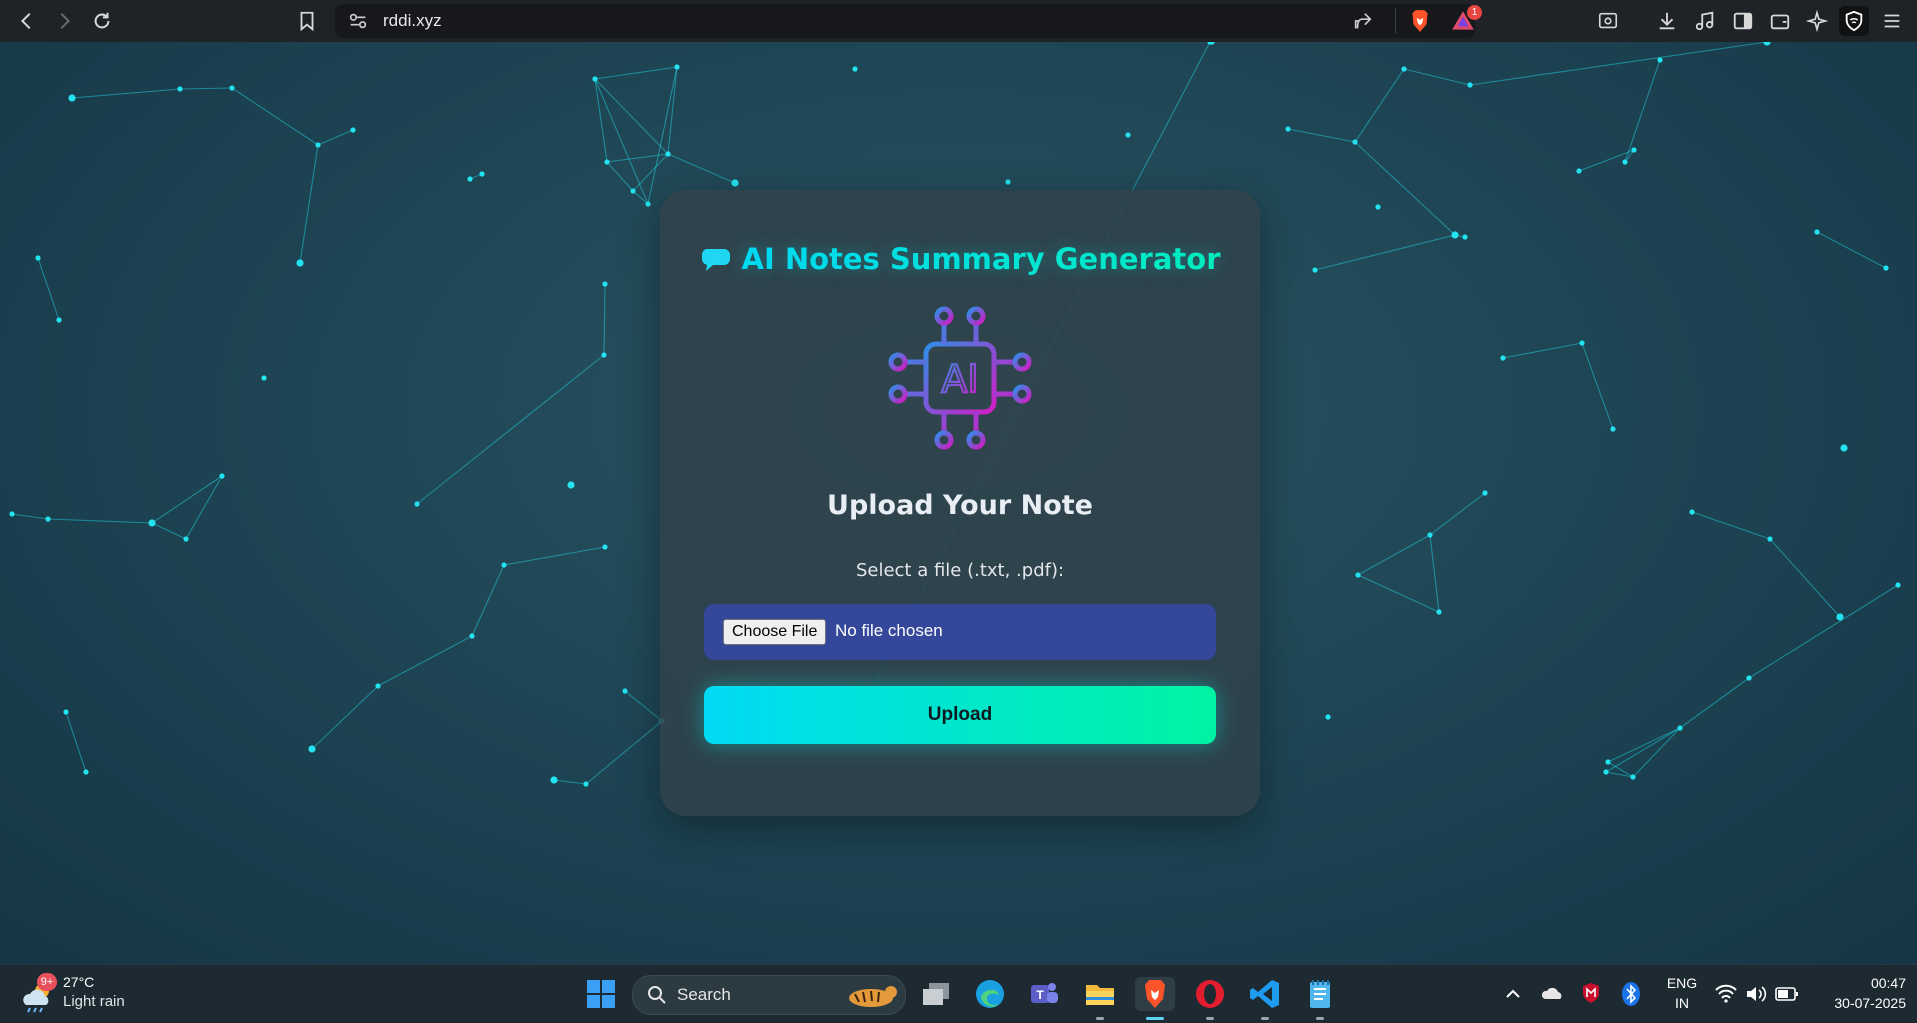  I want to click on weather-temperature: 27°C, so click(78, 982).